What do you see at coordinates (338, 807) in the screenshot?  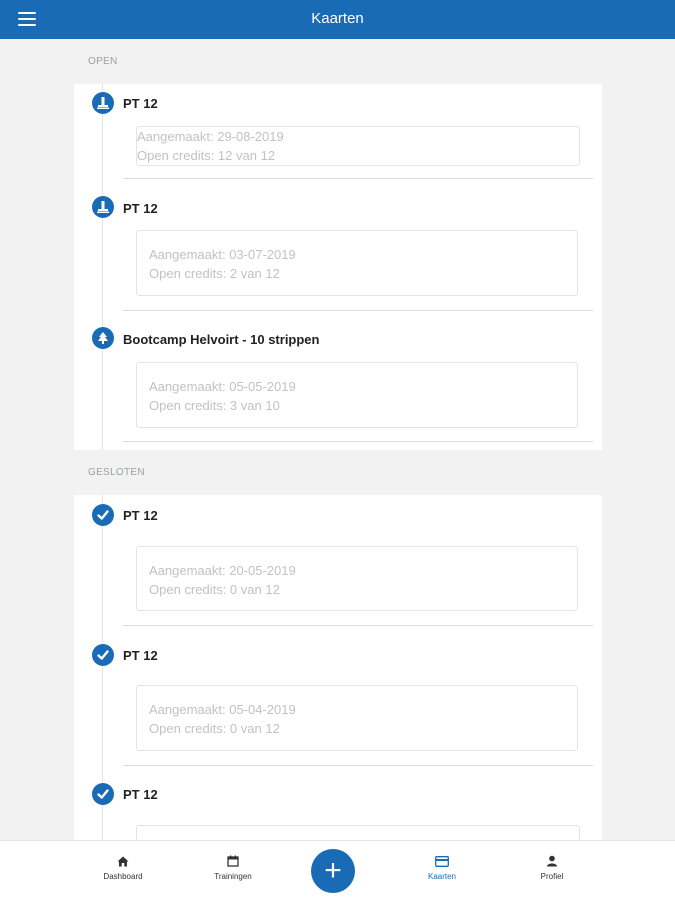 I see `card-item: PT 12` at bounding box center [338, 807].